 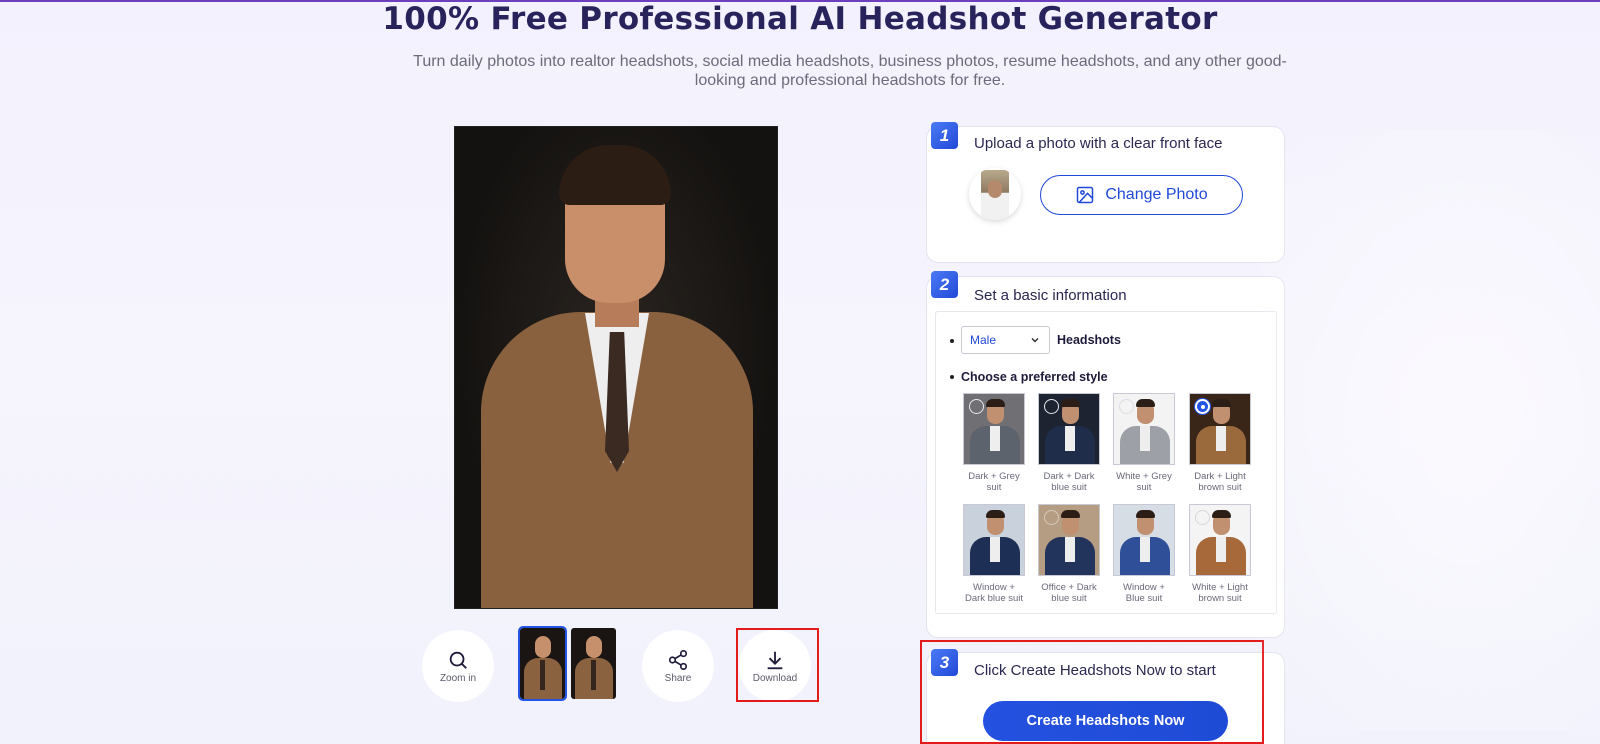 I want to click on share-button: Share, so click(x=678, y=666).